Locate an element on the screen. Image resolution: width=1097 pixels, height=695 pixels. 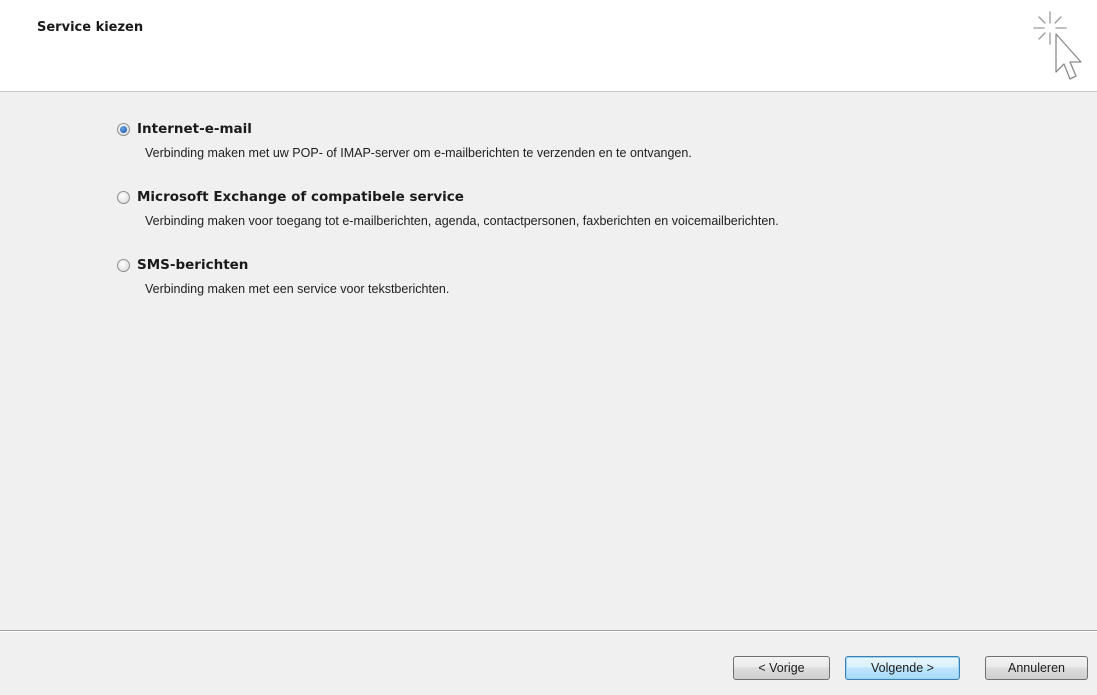
next-button: Volgende > is located at coordinates (902, 668).